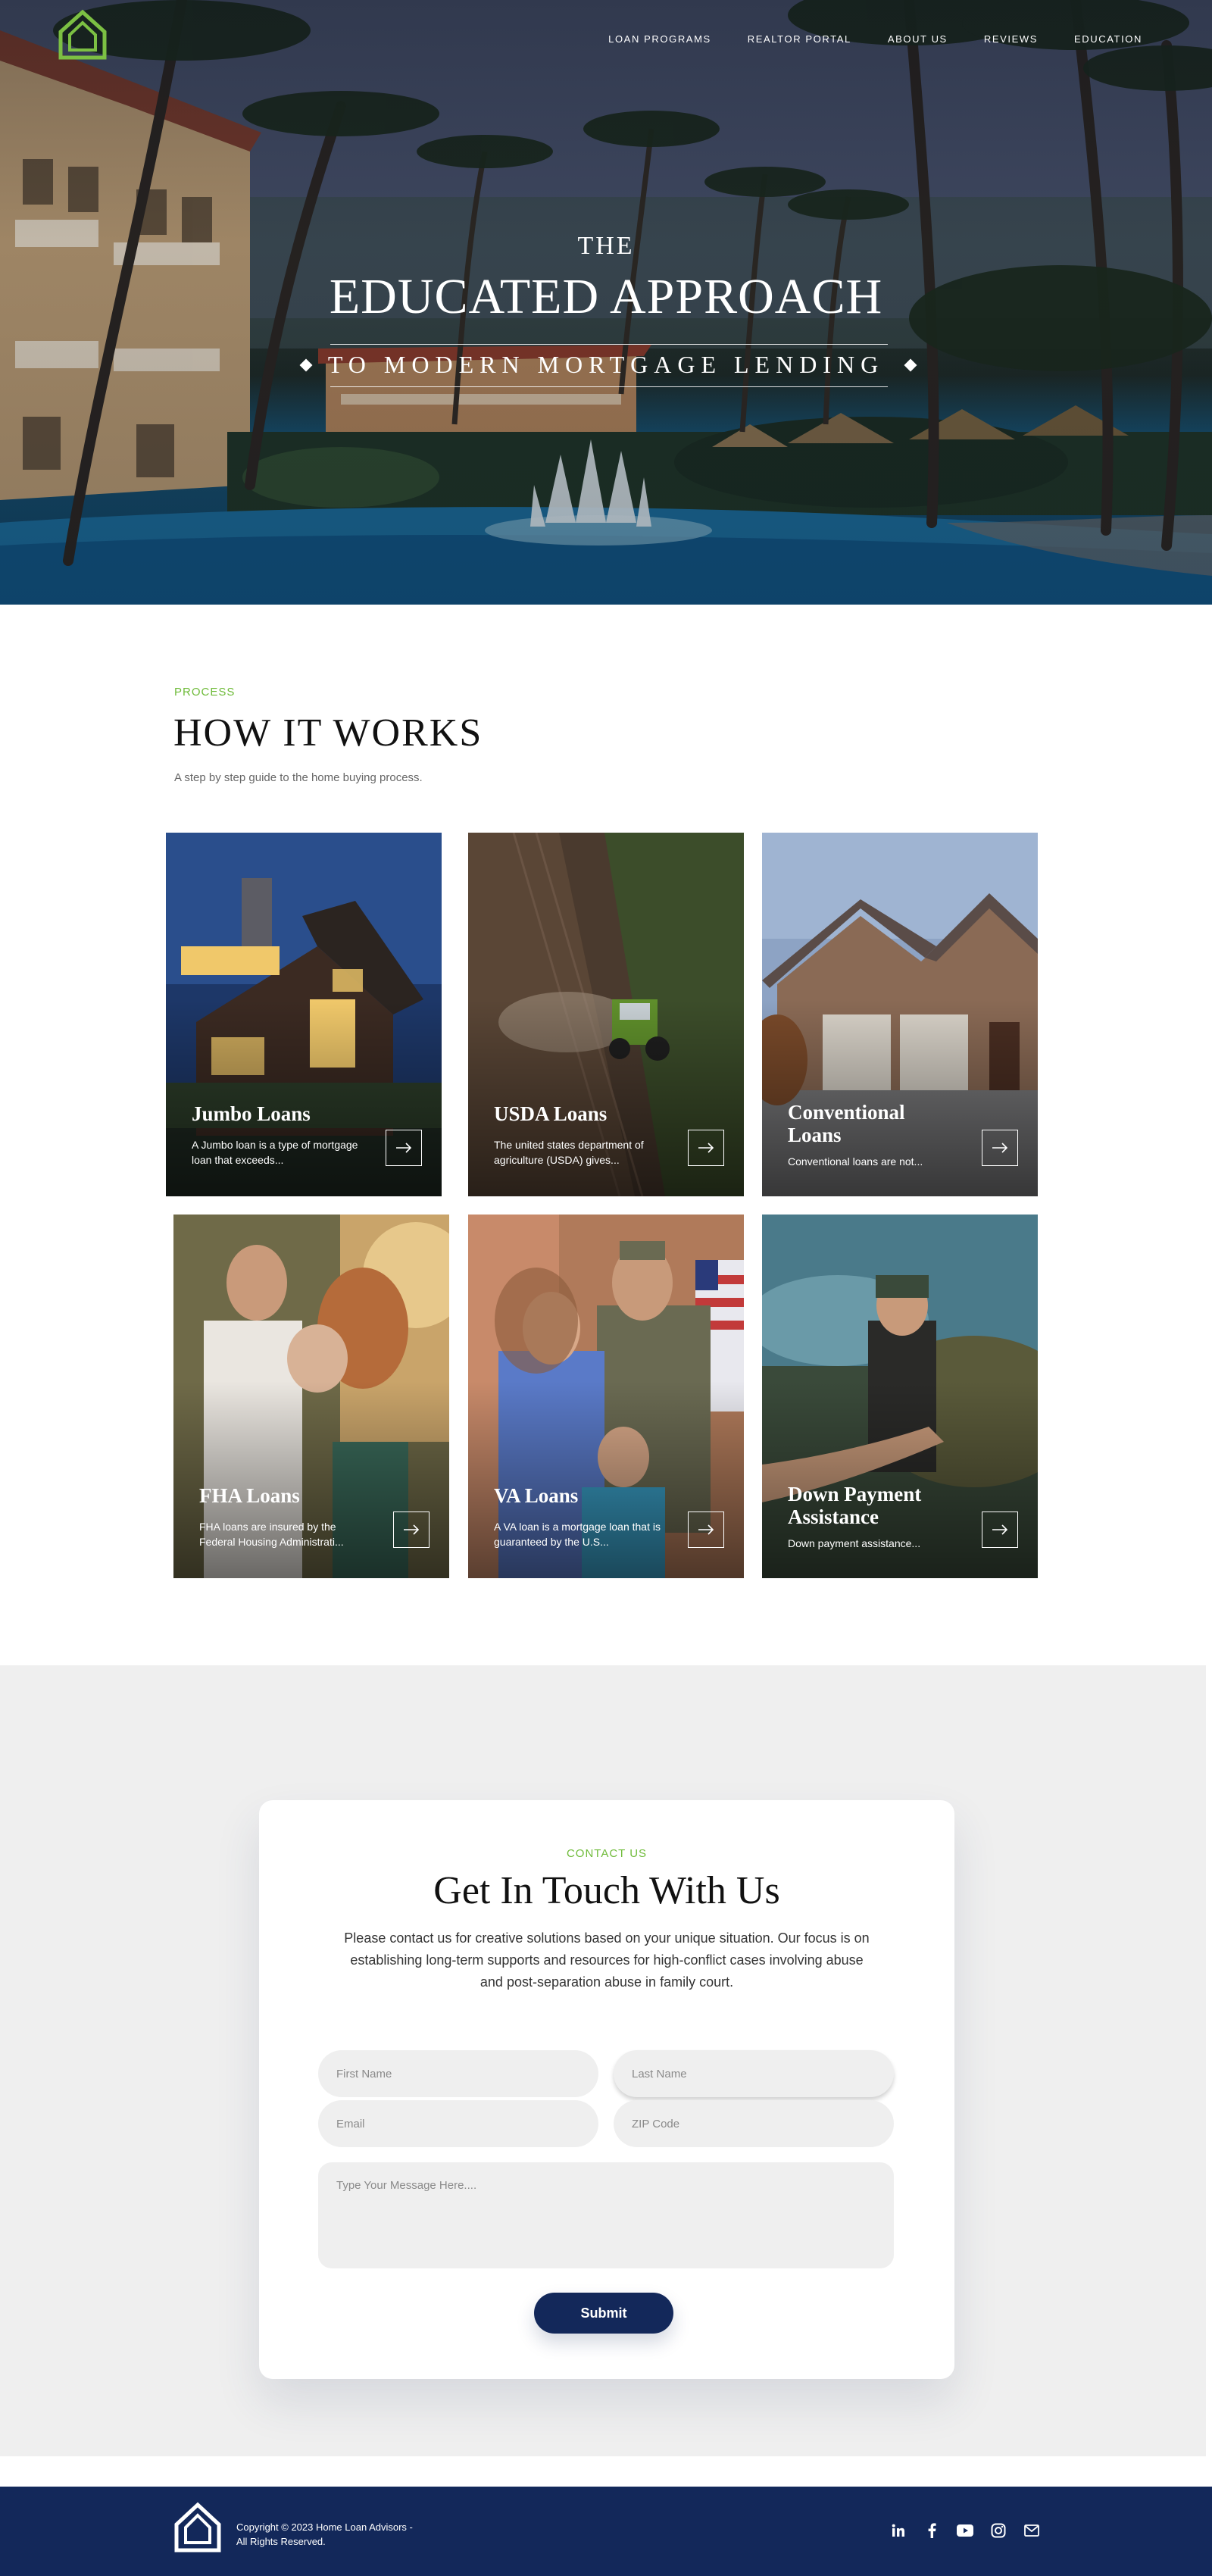 This screenshot has width=1212, height=2576. What do you see at coordinates (799, 39) in the screenshot?
I see `nav-realtor-portal: REALTOR PORTAL` at bounding box center [799, 39].